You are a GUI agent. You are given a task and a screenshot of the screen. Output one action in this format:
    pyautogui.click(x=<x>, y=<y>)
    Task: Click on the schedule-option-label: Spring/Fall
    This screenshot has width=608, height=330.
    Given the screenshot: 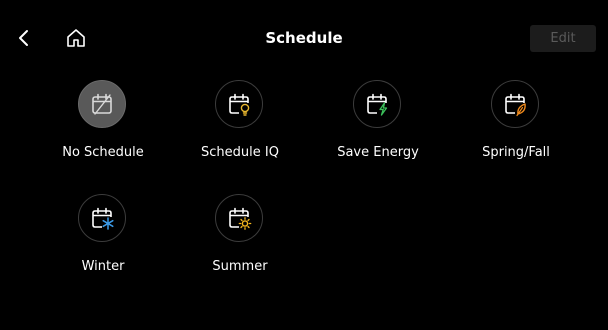 What is the action you would take?
    pyautogui.click(x=516, y=152)
    